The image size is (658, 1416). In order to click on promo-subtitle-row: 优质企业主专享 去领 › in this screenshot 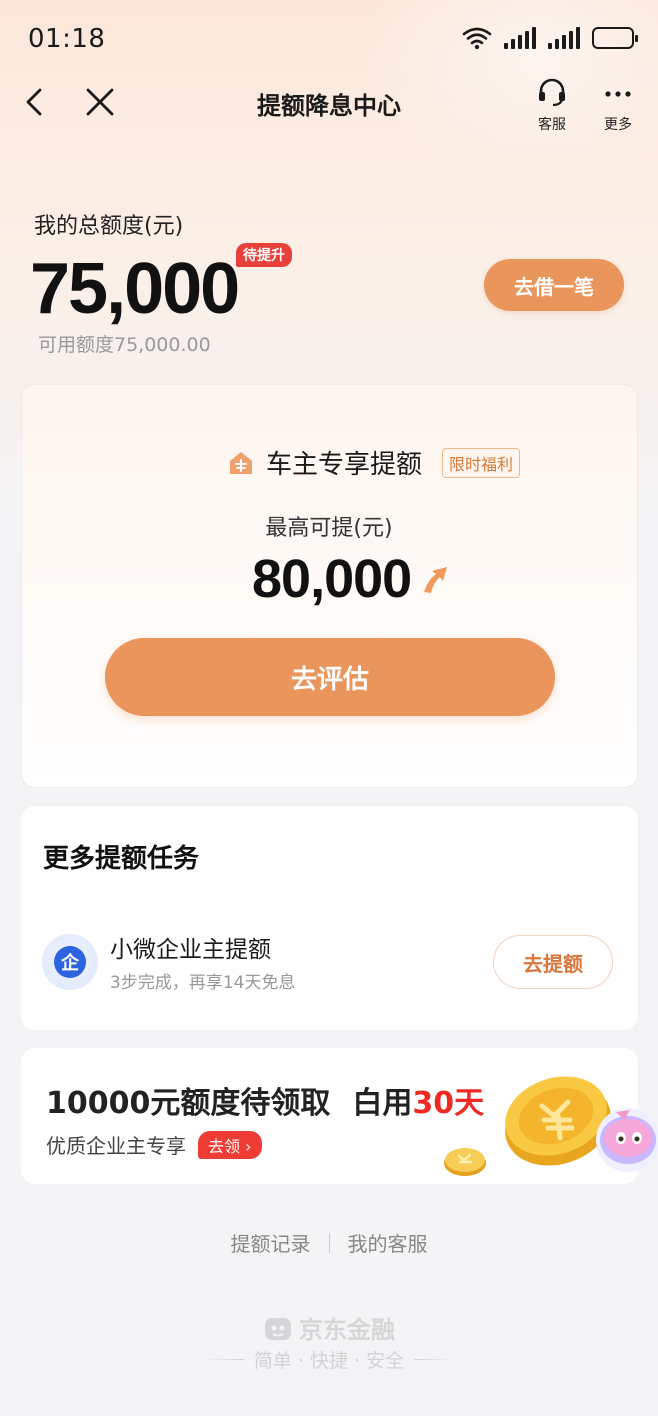, I will do `click(154, 1144)`.